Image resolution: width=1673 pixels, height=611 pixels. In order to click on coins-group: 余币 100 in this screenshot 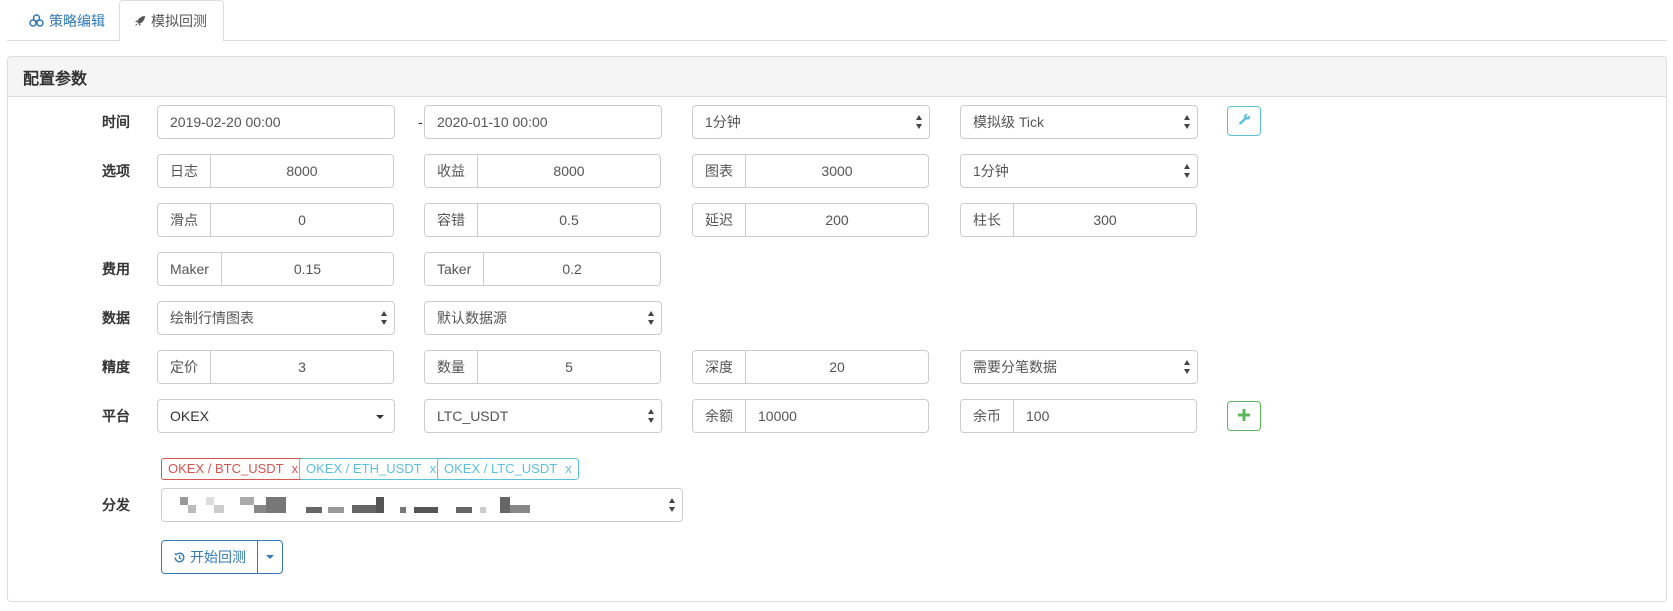, I will do `click(1078, 416)`.